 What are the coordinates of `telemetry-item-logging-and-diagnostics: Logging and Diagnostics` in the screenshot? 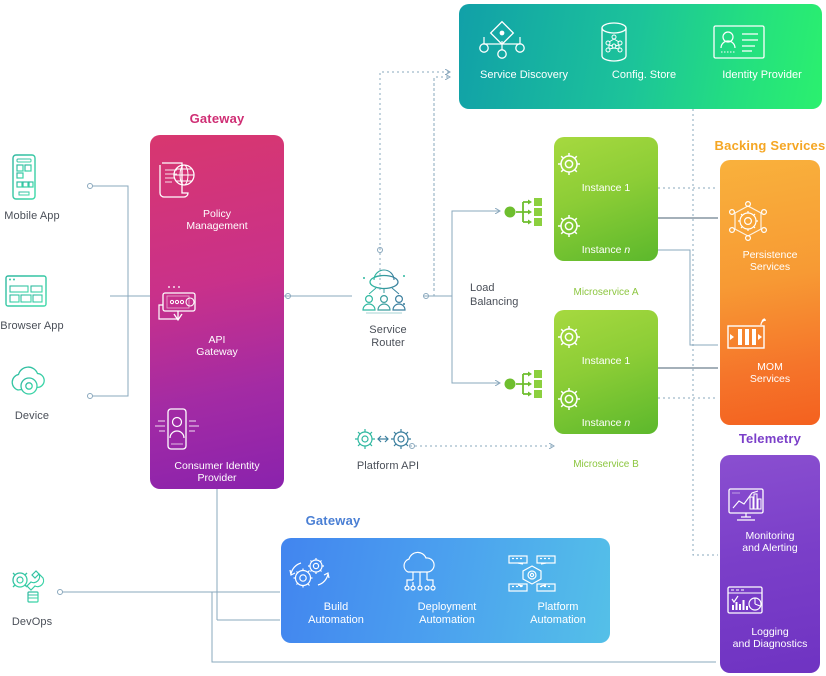 It's located at (770, 616).